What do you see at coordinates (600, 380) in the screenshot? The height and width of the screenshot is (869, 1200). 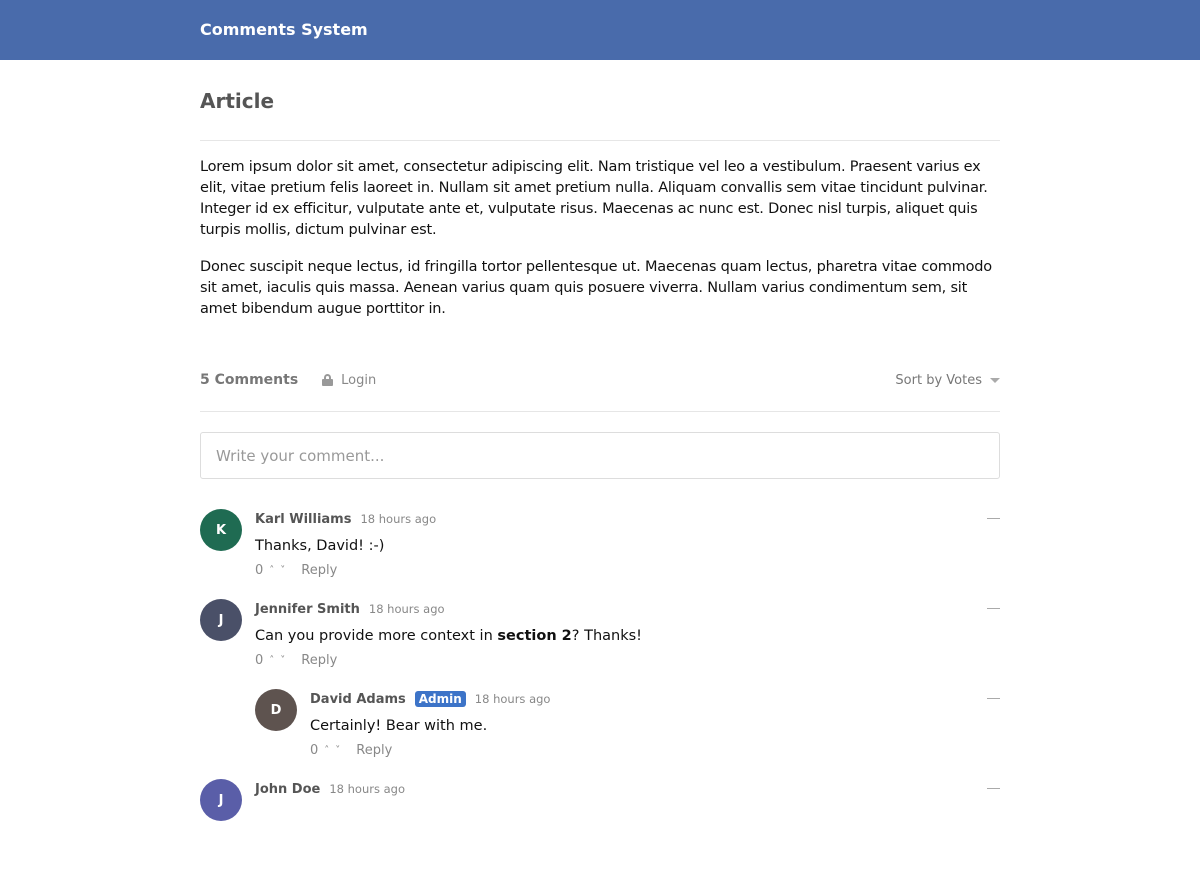 I see `comments-toolbar: 5 Comments Login Sort by Votes` at bounding box center [600, 380].